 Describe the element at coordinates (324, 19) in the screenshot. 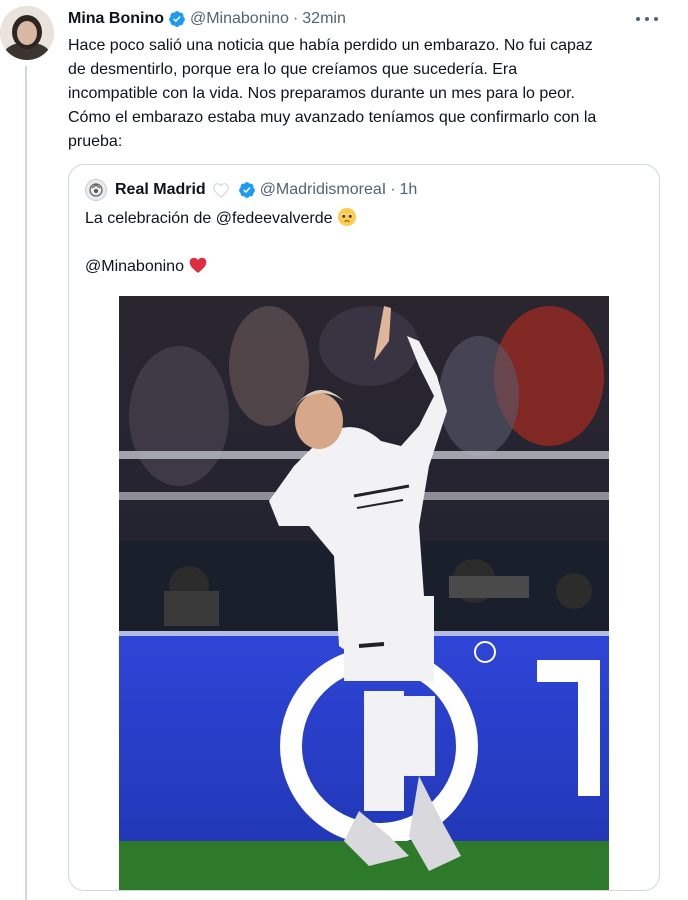

I see `tweet-timestamp: 32min` at that location.